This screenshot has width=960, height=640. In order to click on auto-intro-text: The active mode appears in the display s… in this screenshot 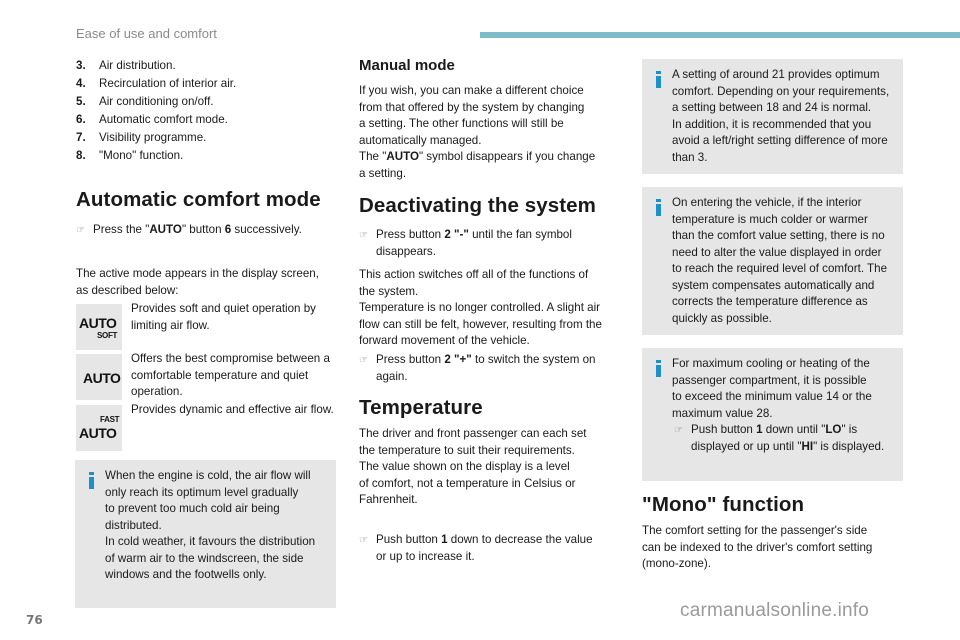, I will do `click(197, 282)`.